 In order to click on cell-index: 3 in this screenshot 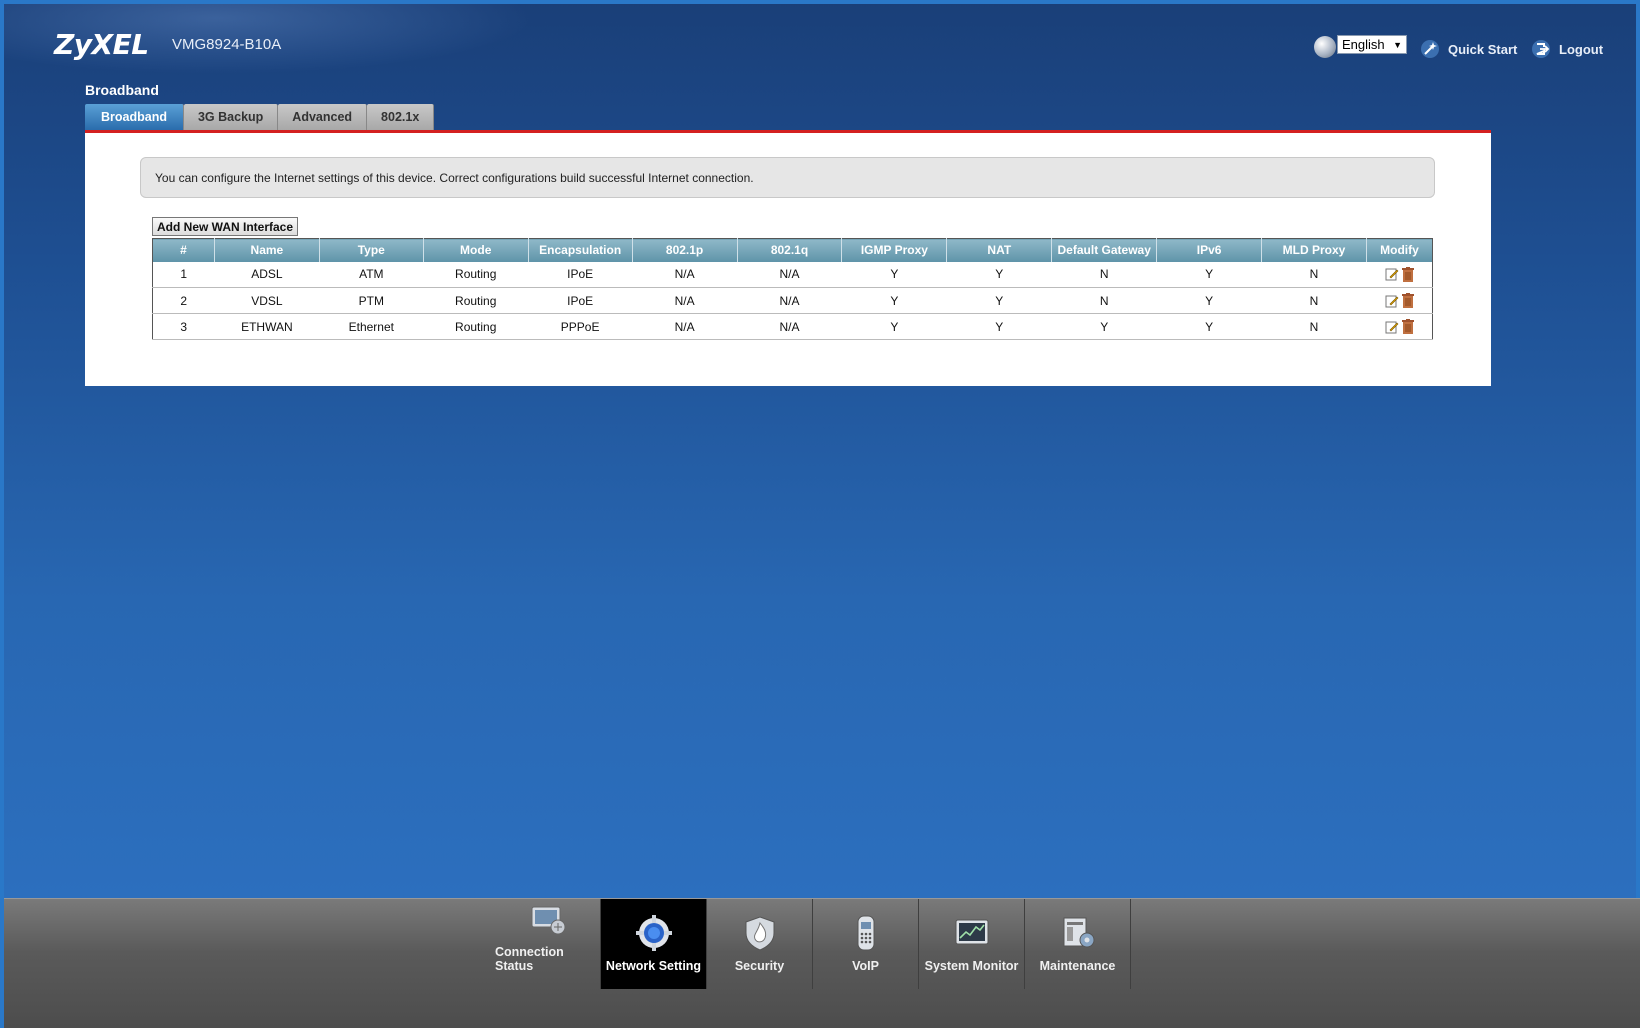, I will do `click(183, 326)`.